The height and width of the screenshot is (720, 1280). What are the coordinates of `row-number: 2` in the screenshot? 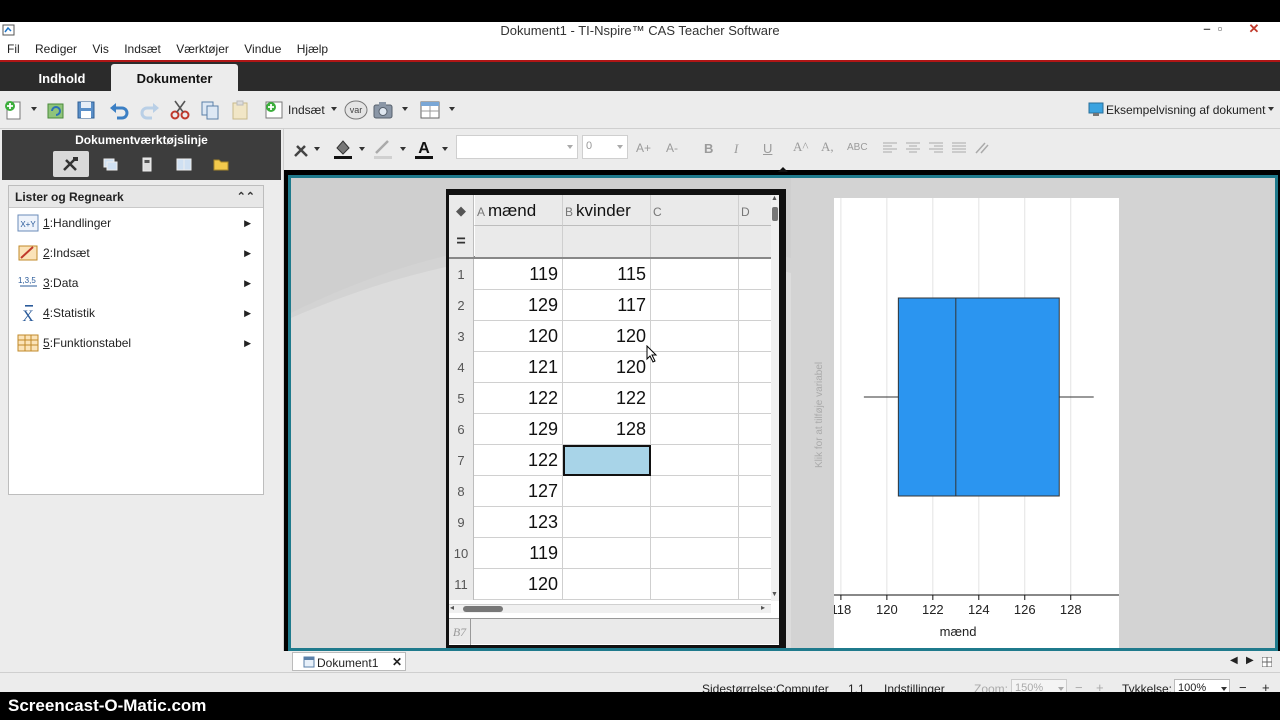 It's located at (461, 305).